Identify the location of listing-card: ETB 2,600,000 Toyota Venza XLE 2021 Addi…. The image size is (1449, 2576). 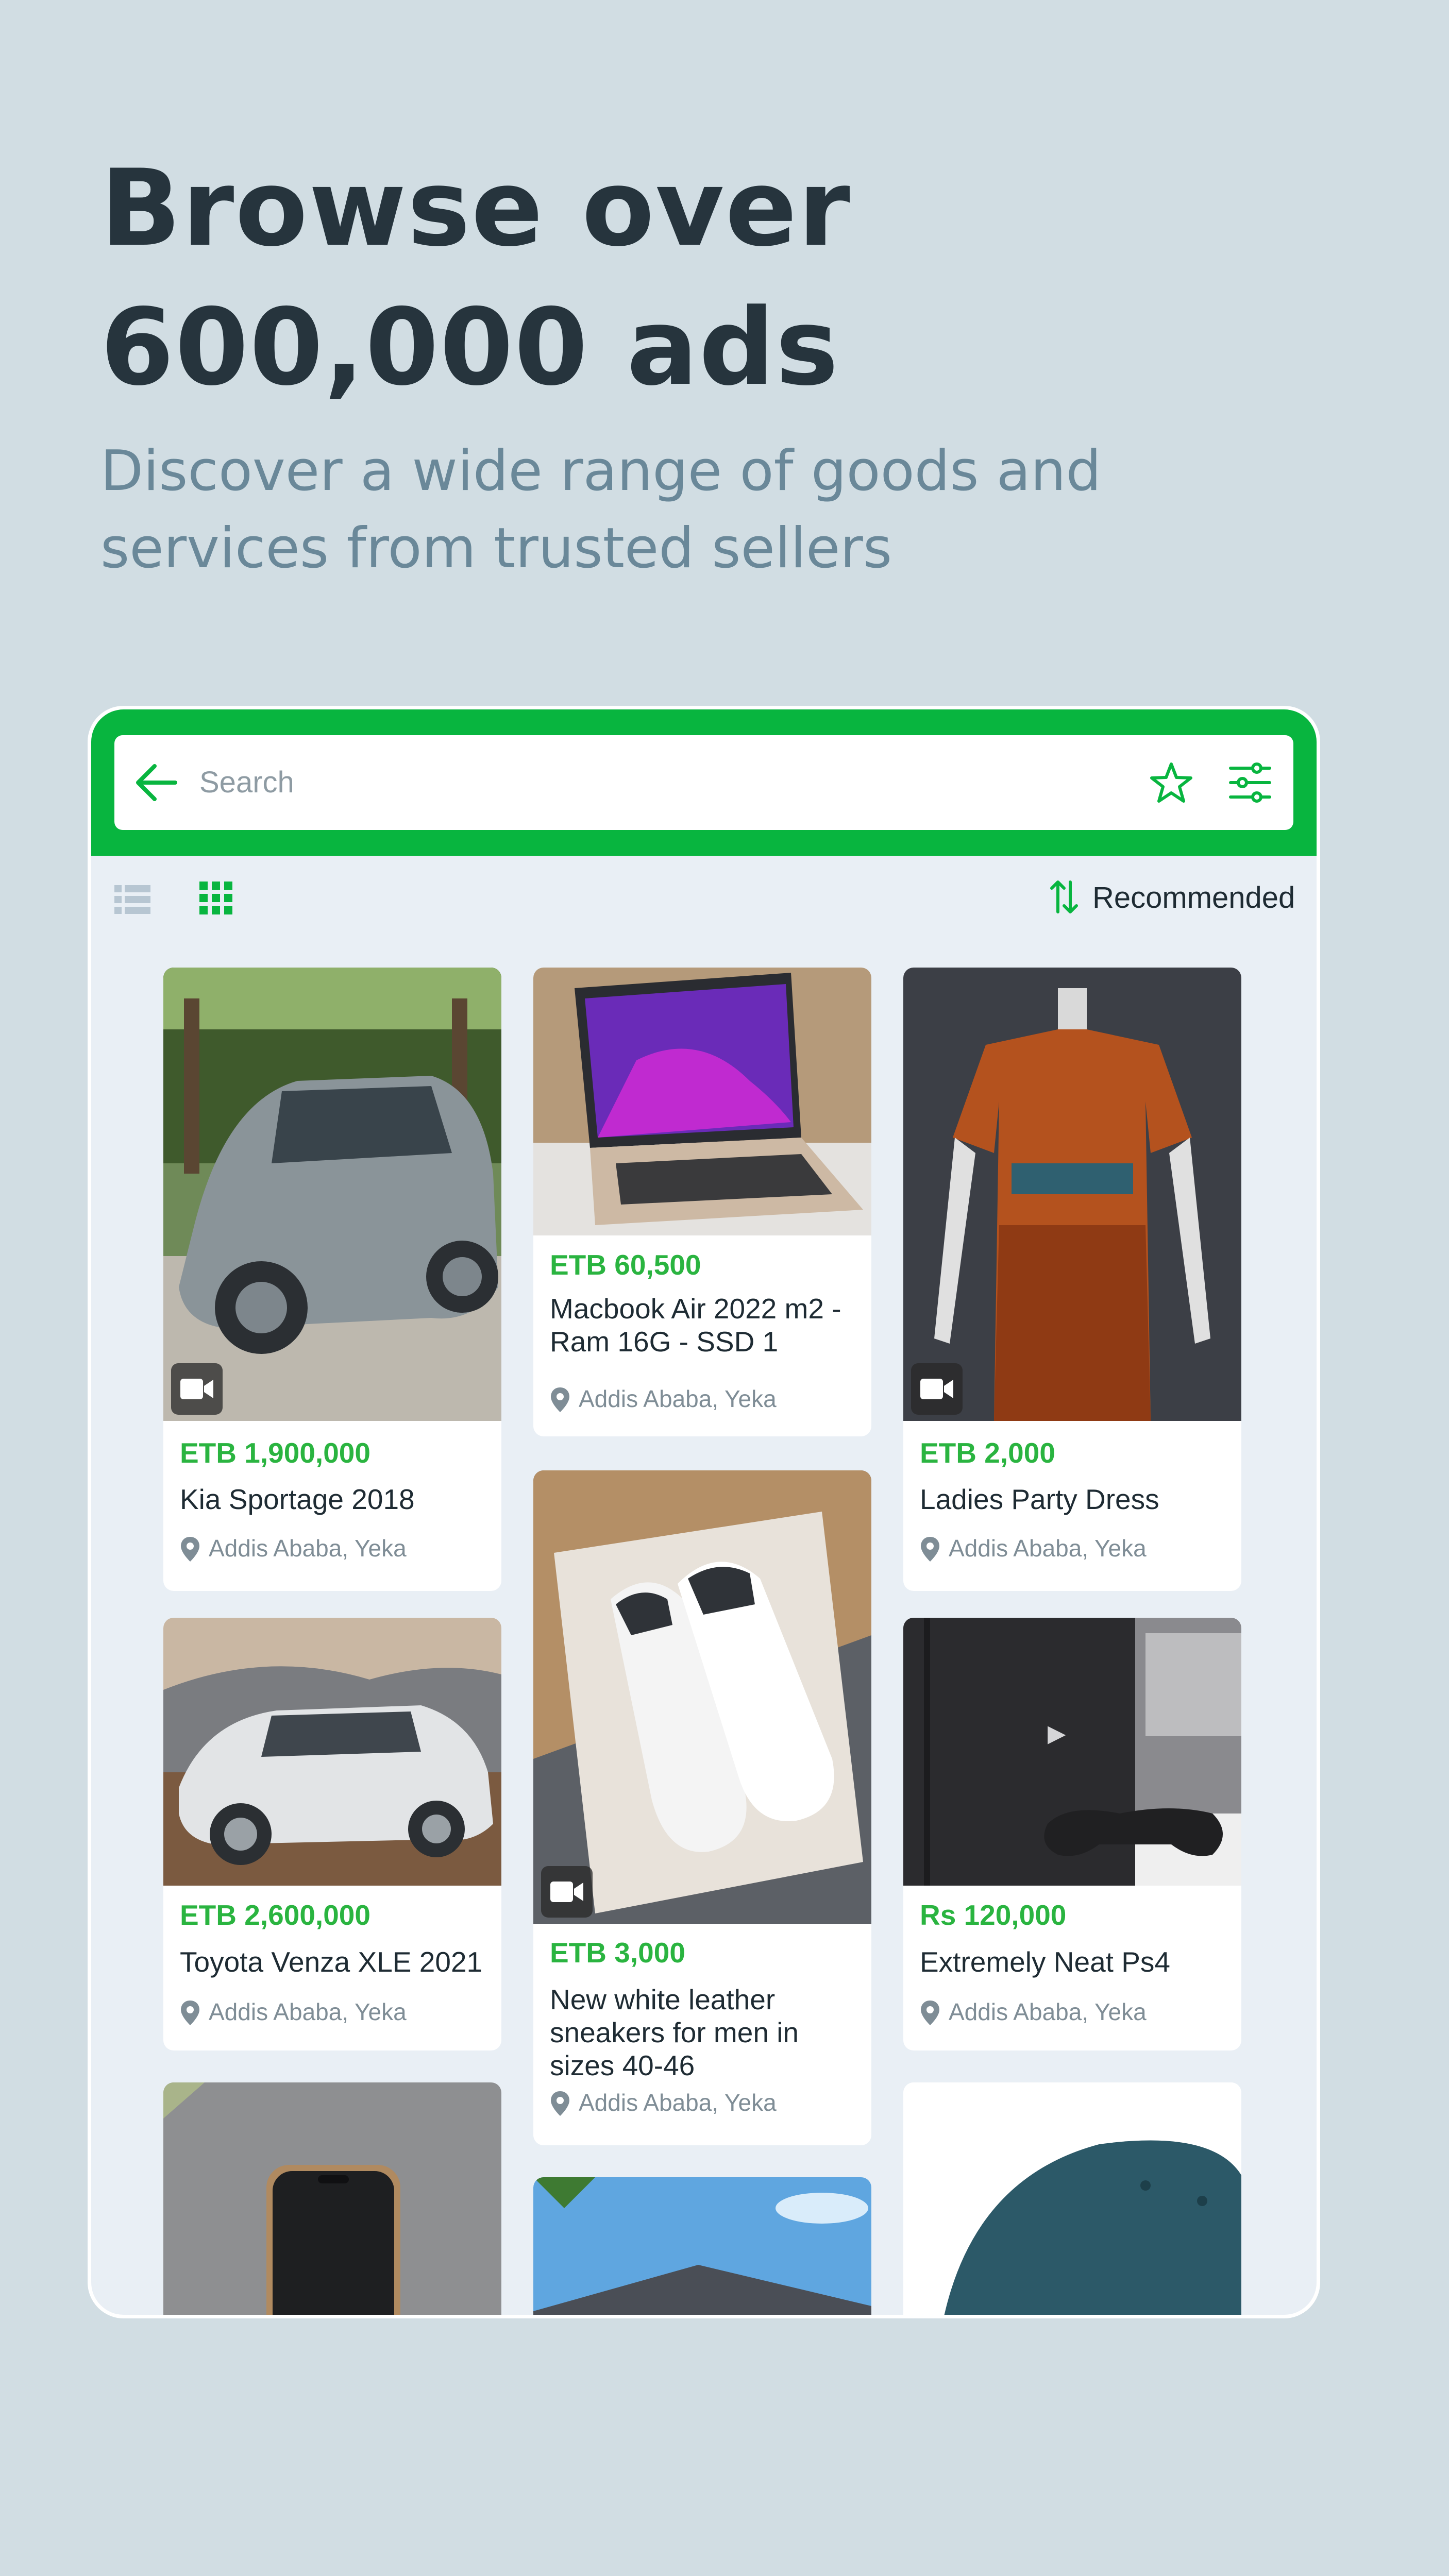
(332, 1834).